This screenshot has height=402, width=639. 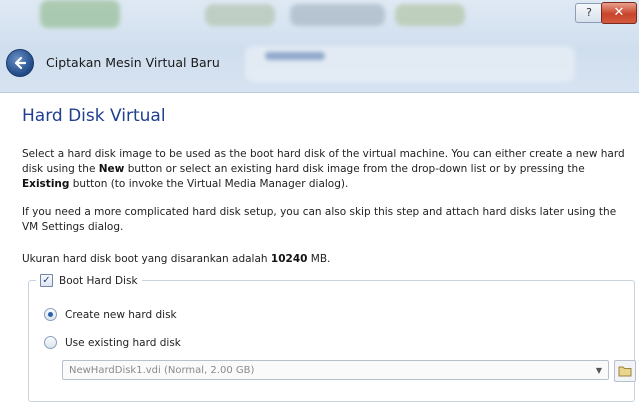 What do you see at coordinates (123, 342) in the screenshot?
I see `use-existing-disk-label: Use existing hard disk` at bounding box center [123, 342].